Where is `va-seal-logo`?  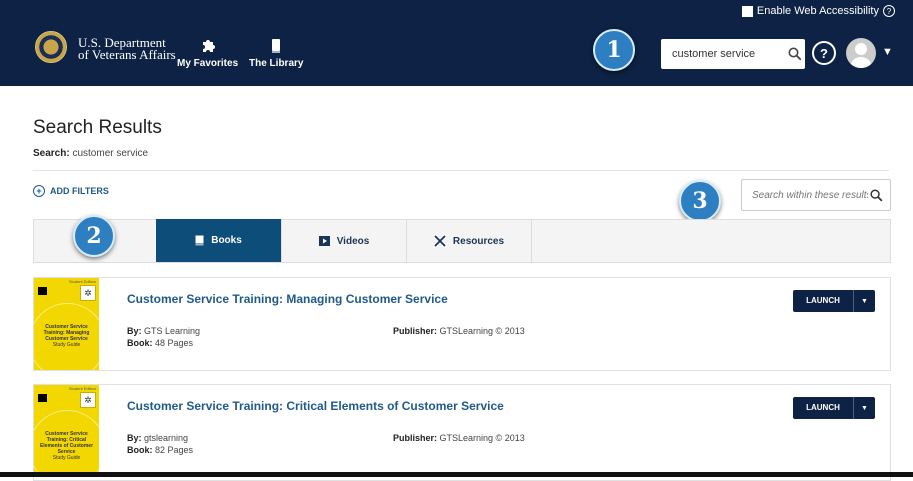 va-seal-logo is located at coordinates (51, 47).